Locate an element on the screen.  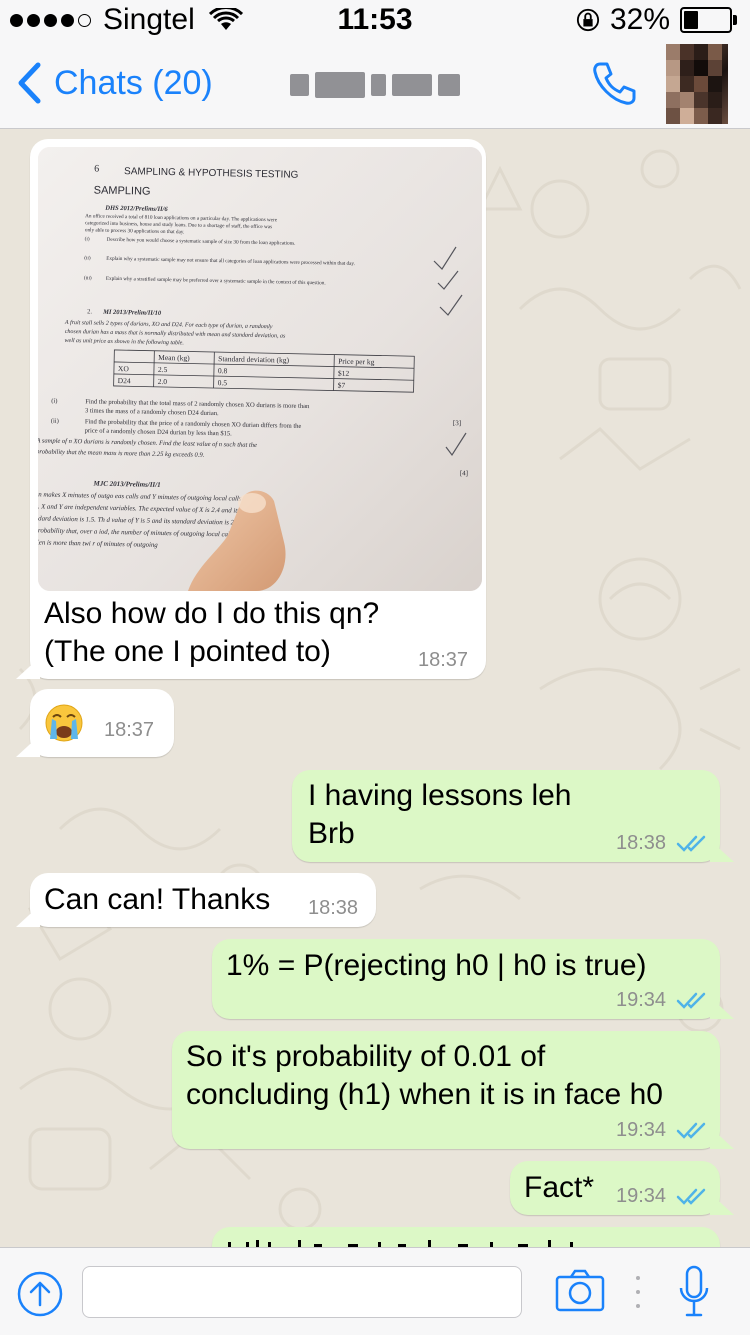
clipped-text-tops is located at coordinates (400, 1243).